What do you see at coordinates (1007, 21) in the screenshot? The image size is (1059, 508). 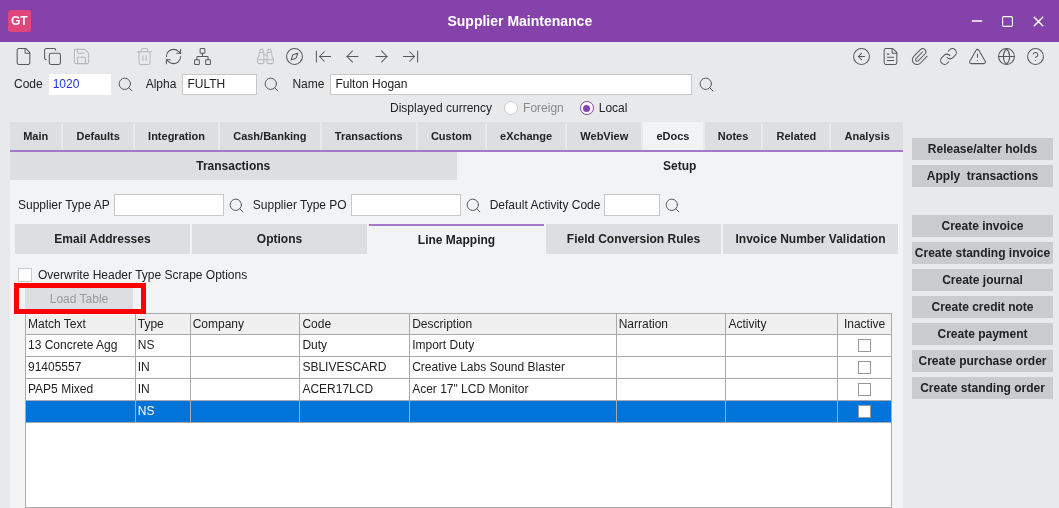 I see `maximize-icon` at bounding box center [1007, 21].